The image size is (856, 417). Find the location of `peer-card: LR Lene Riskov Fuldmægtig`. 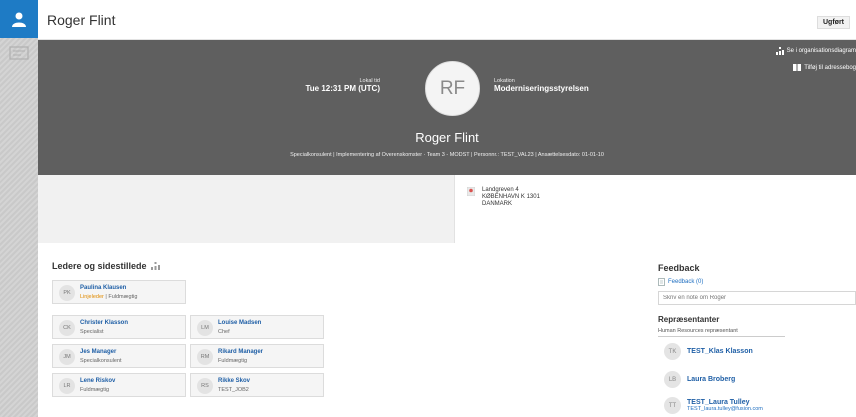

peer-card: LR Lene Riskov Fuldmægtig is located at coordinates (119, 385).